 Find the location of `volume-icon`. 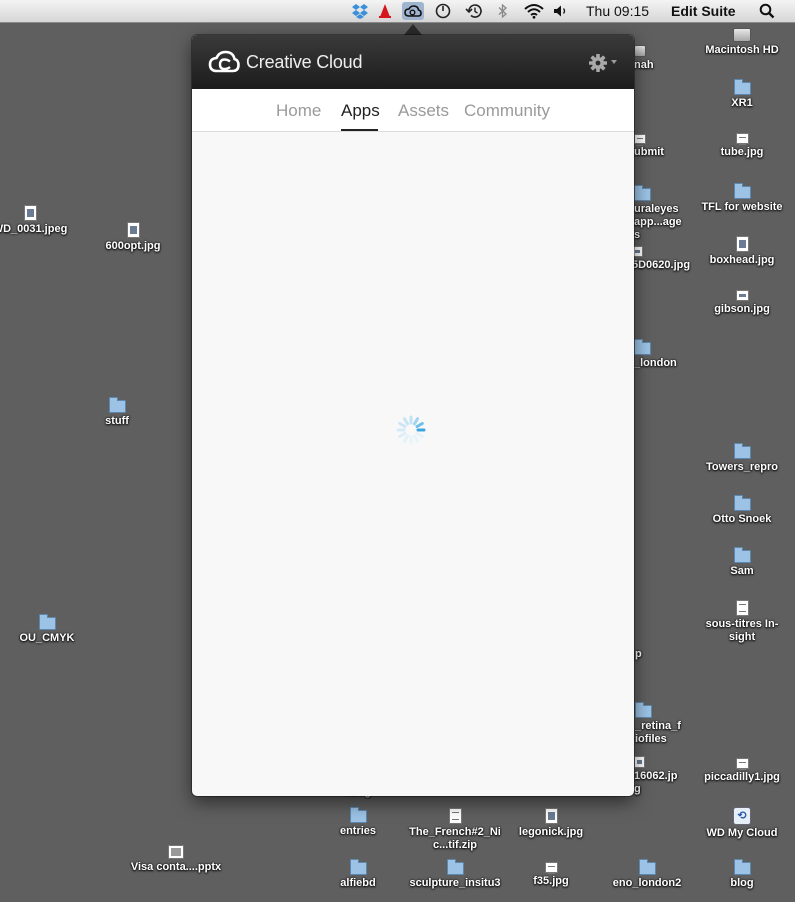

volume-icon is located at coordinates (561, 11).